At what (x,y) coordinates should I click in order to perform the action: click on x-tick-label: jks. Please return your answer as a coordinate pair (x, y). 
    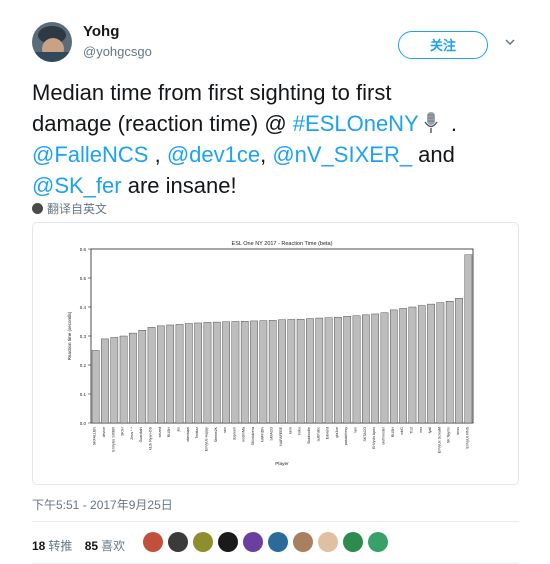
    Looking at the image, I should click on (179, 430).